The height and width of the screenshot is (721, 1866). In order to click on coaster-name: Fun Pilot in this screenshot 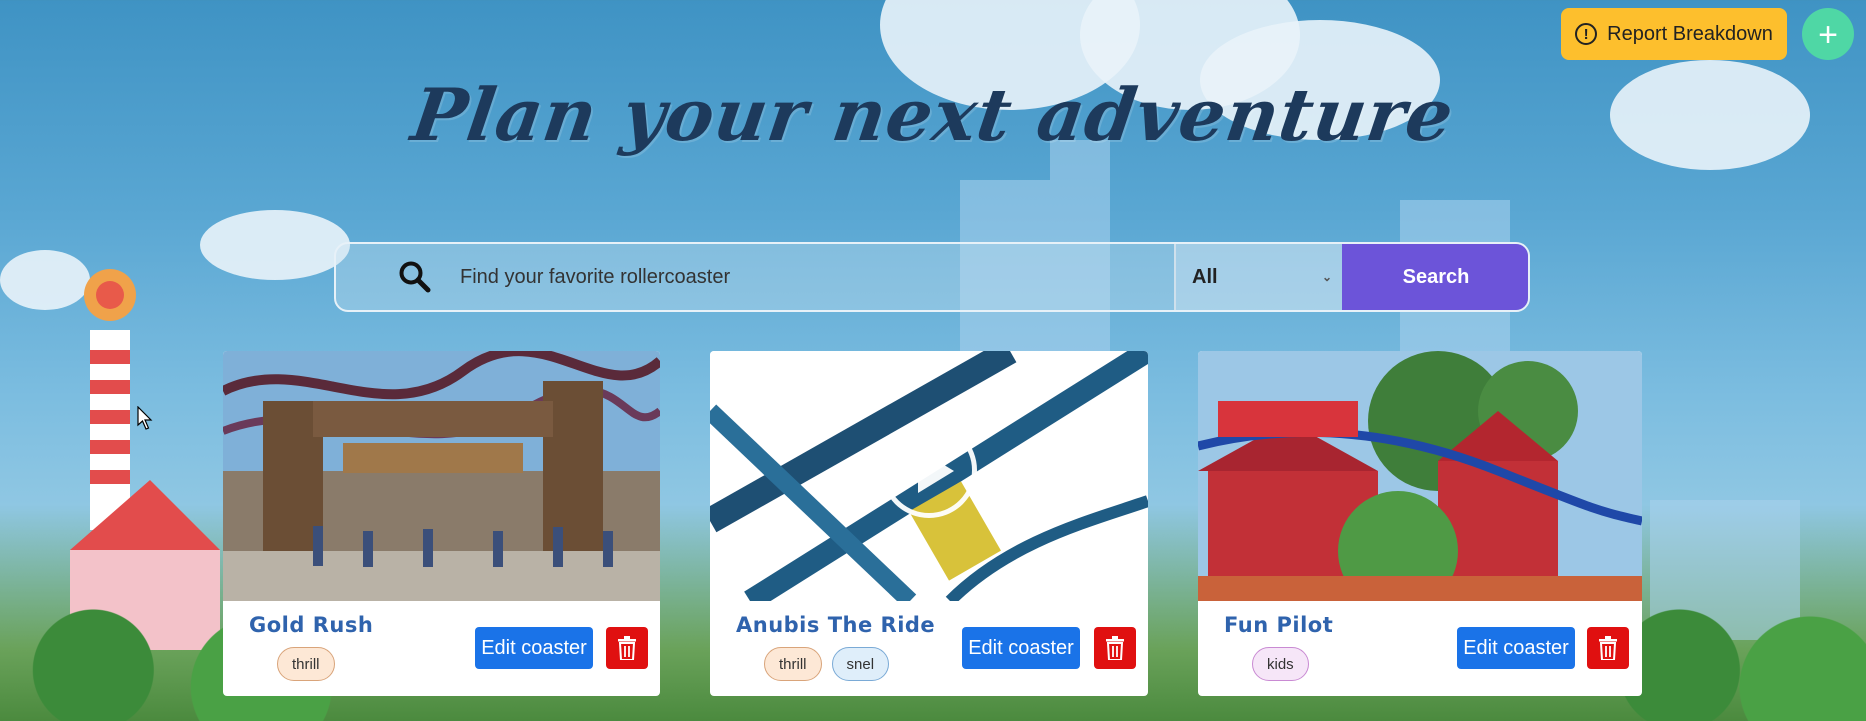, I will do `click(1279, 625)`.